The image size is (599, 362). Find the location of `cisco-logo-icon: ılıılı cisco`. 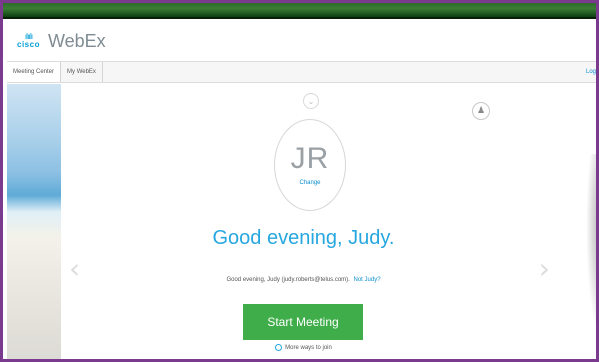

cisco-logo-icon: ılıılı cisco is located at coordinates (28, 41).